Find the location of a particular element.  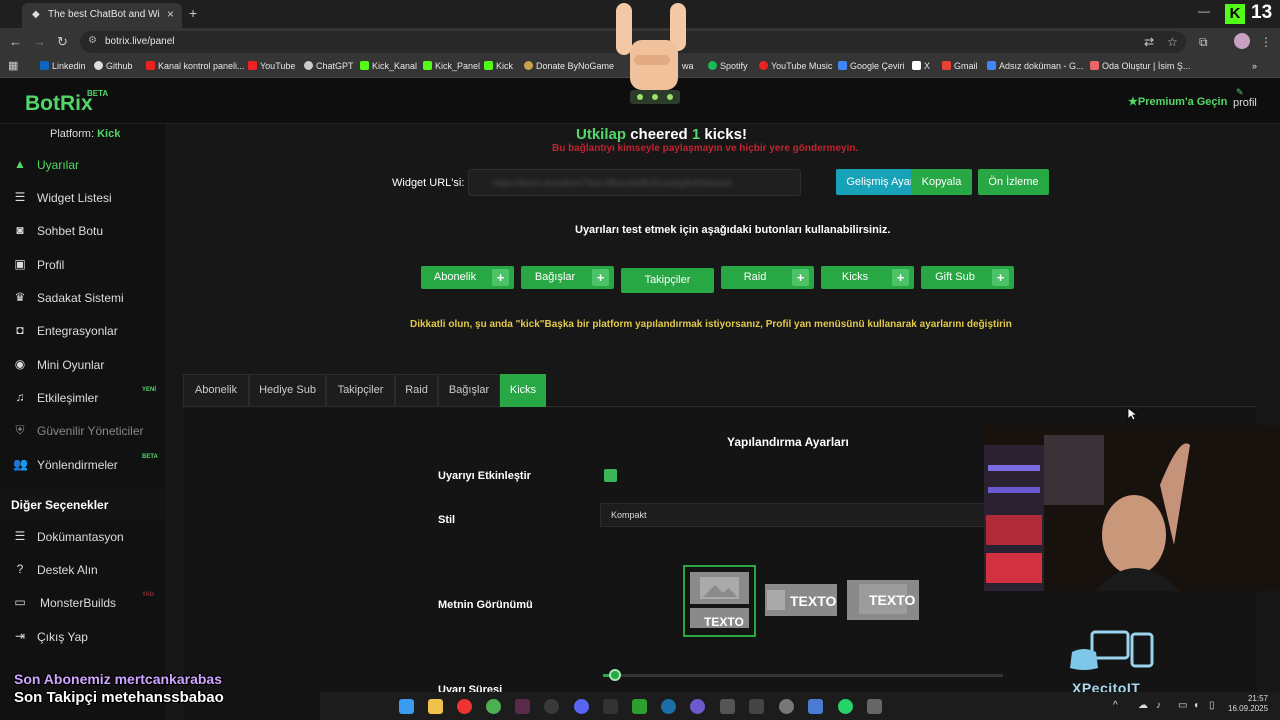

file-explorer-icon is located at coordinates (435, 706).